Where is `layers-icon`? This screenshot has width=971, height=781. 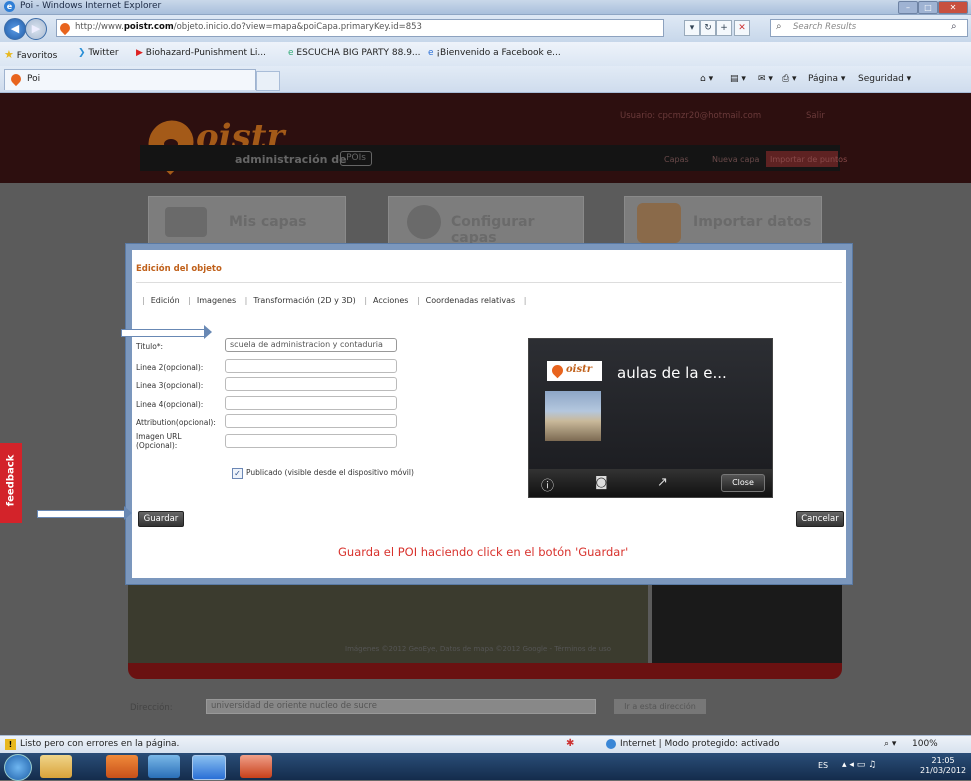 layers-icon is located at coordinates (186, 222).